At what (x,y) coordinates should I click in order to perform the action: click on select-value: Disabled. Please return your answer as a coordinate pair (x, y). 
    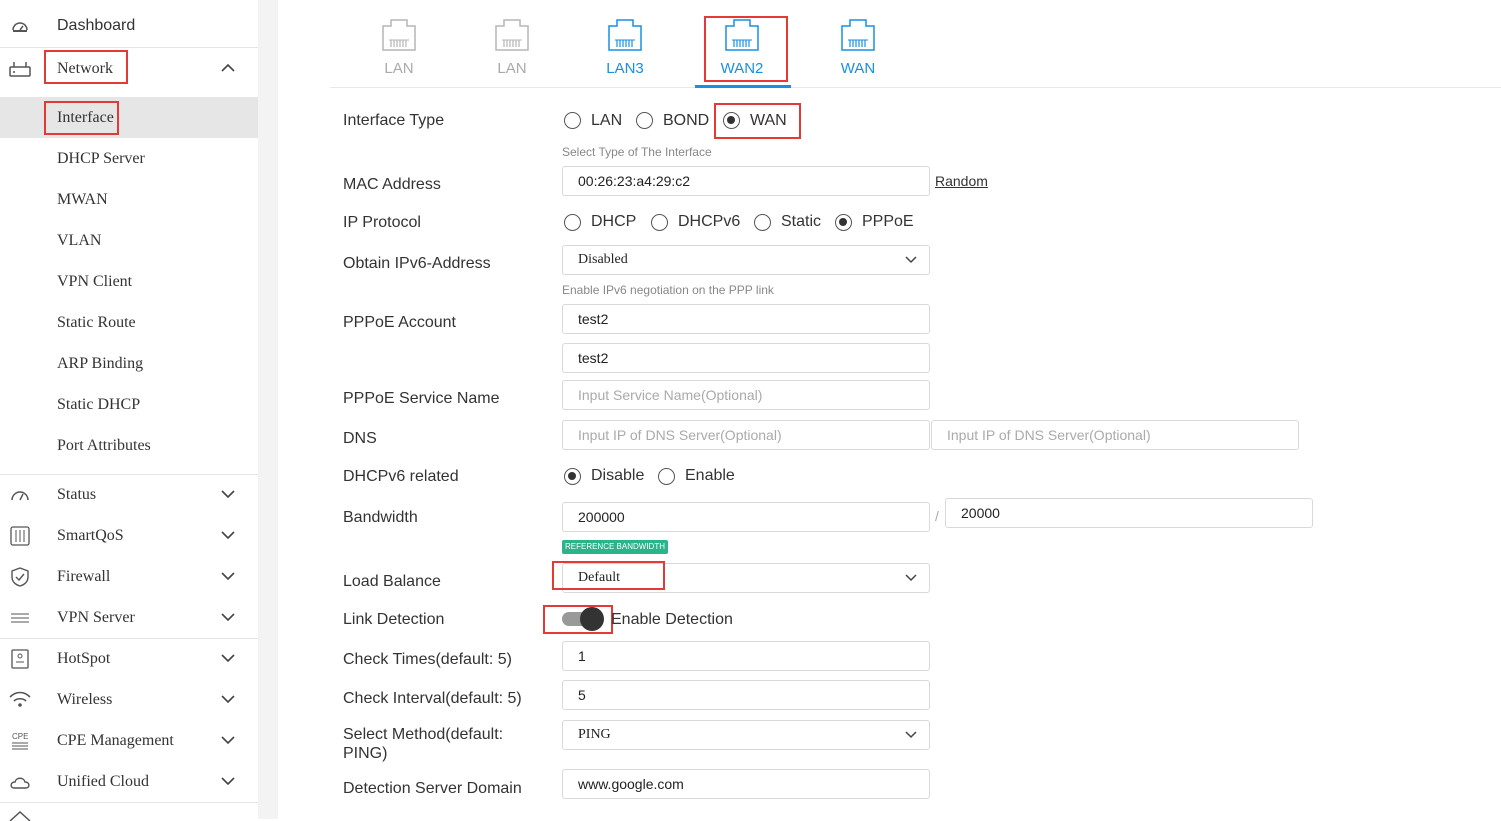
    Looking at the image, I should click on (603, 259).